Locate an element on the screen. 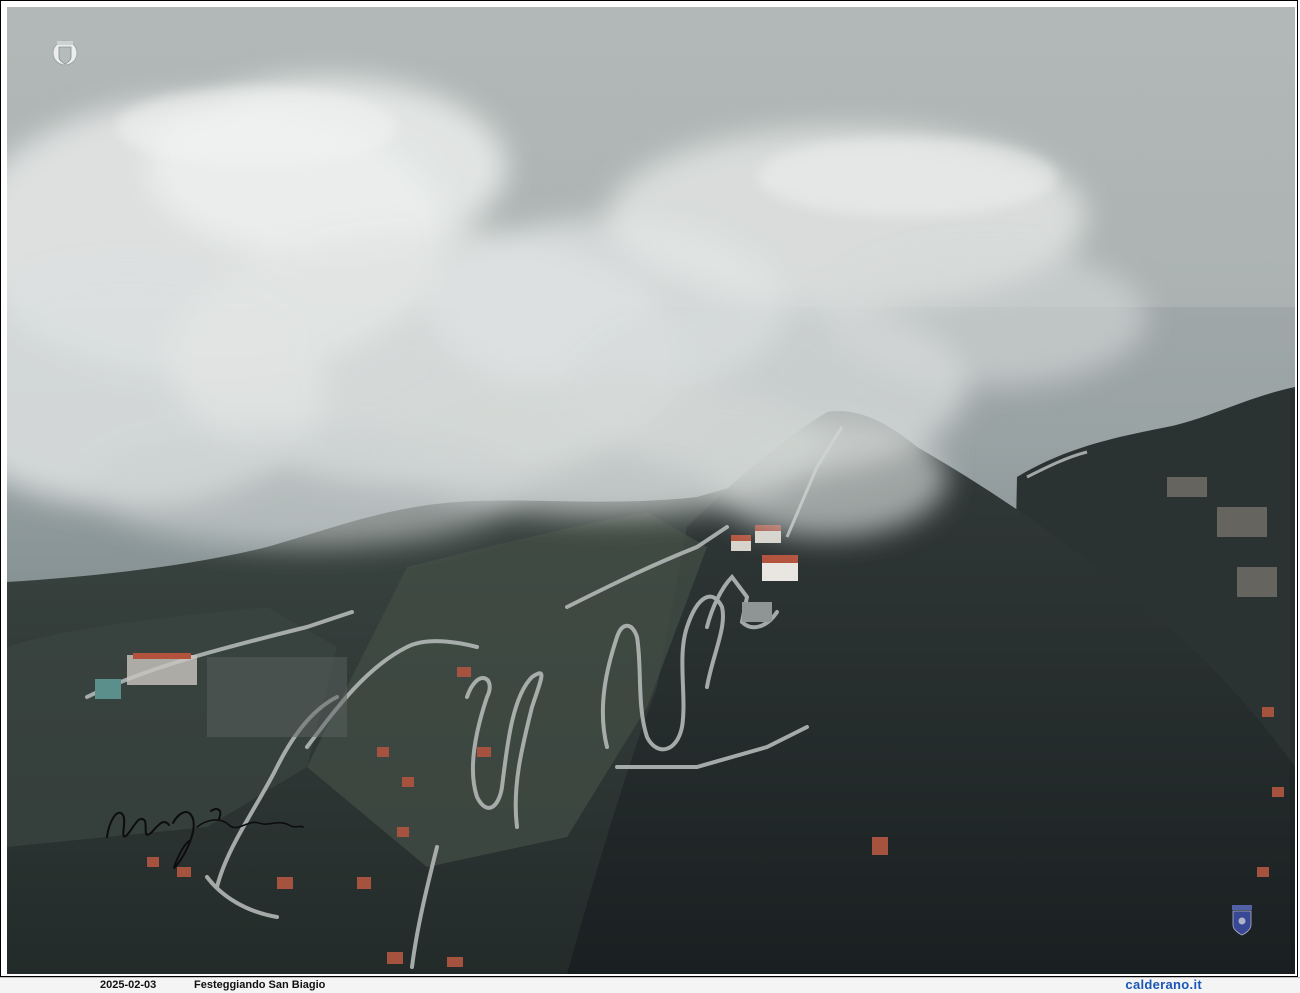 Image resolution: width=1300 pixels, height=993 pixels. site-name: calderano is located at coordinates (1157, 984).